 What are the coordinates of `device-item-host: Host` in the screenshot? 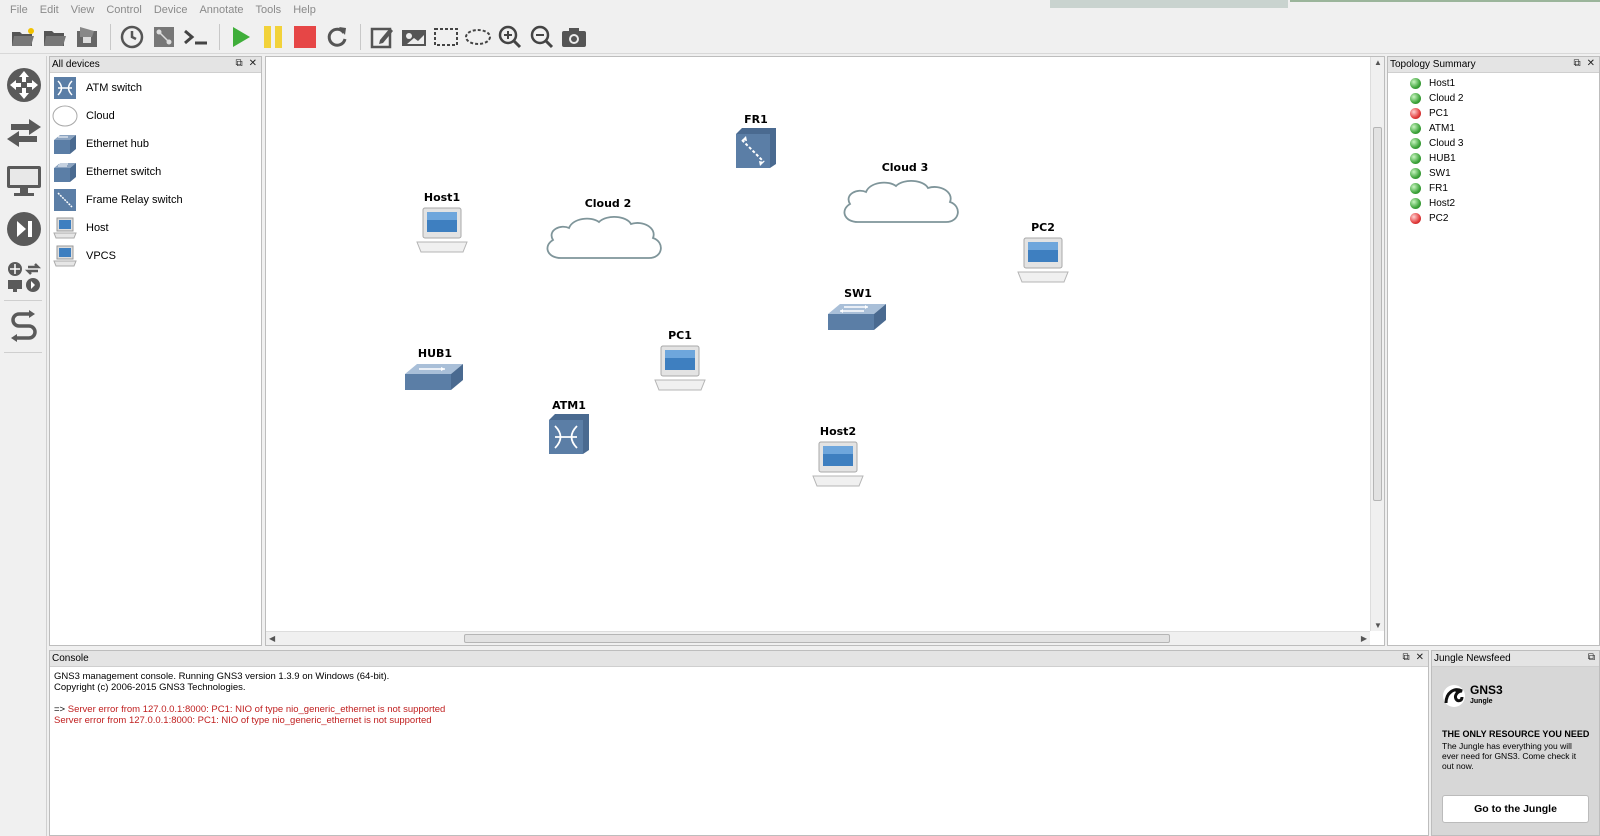 It's located at (155, 228).